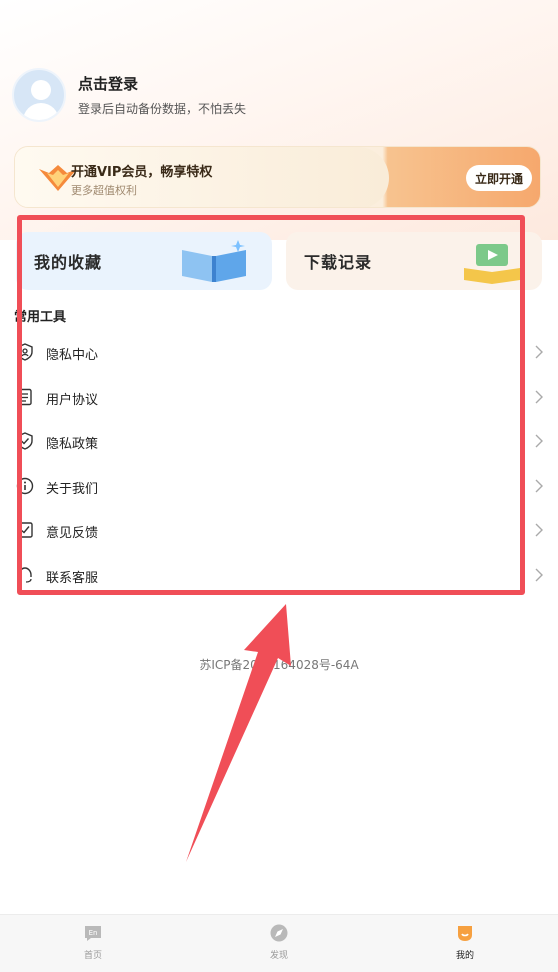  I want to click on login-profile: 点击登录 登录后自动备份数据，不怕丢失, so click(129, 95).